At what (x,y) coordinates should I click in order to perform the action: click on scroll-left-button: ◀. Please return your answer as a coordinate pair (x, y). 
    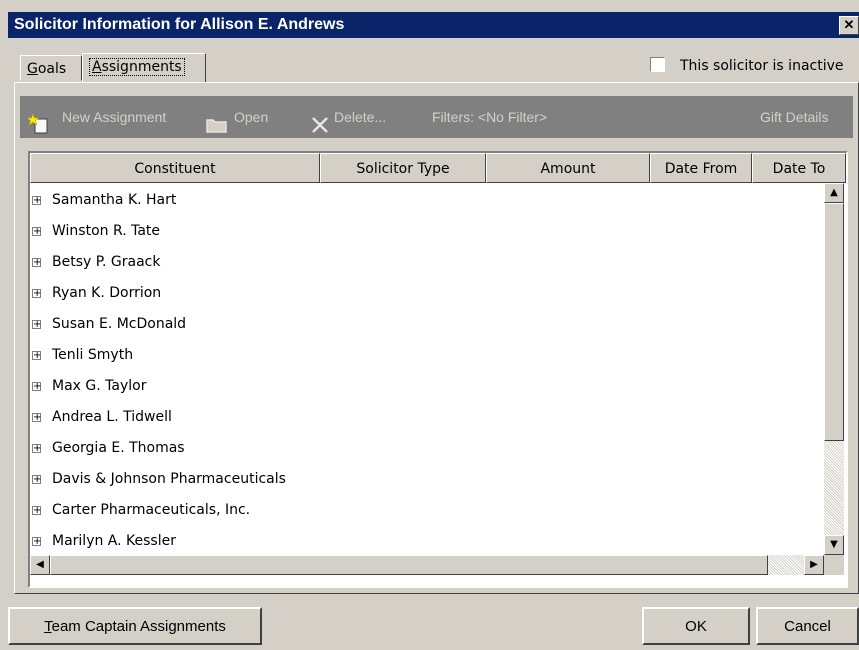
    Looking at the image, I should click on (40, 565).